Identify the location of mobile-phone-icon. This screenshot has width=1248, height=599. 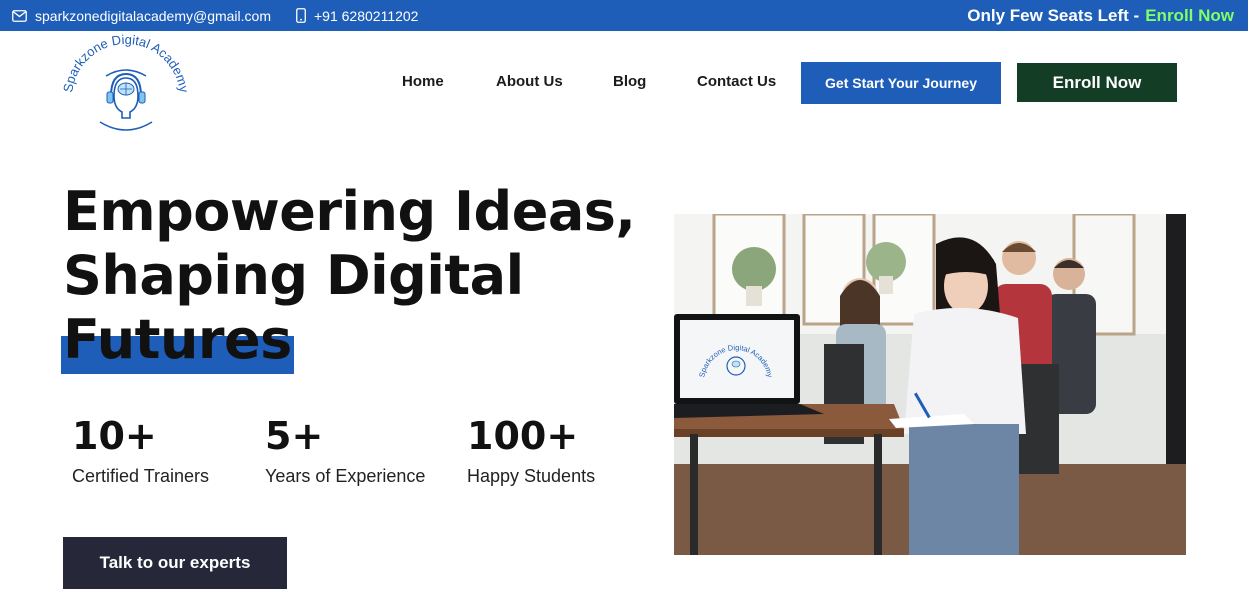
(301, 15).